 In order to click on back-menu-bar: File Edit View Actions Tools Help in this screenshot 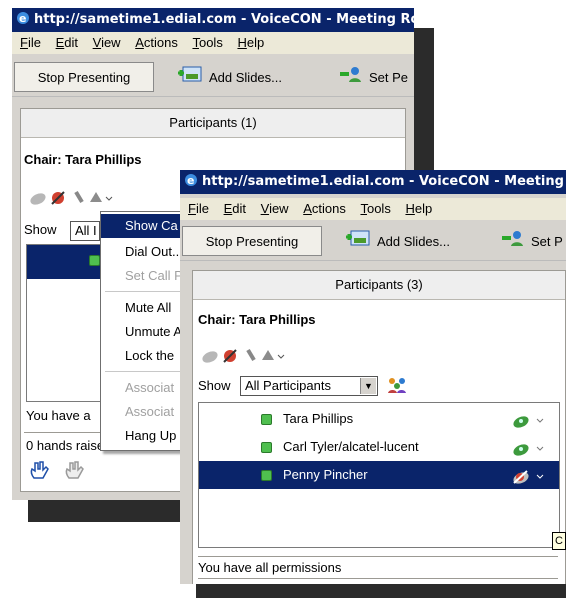, I will do `click(213, 43)`.